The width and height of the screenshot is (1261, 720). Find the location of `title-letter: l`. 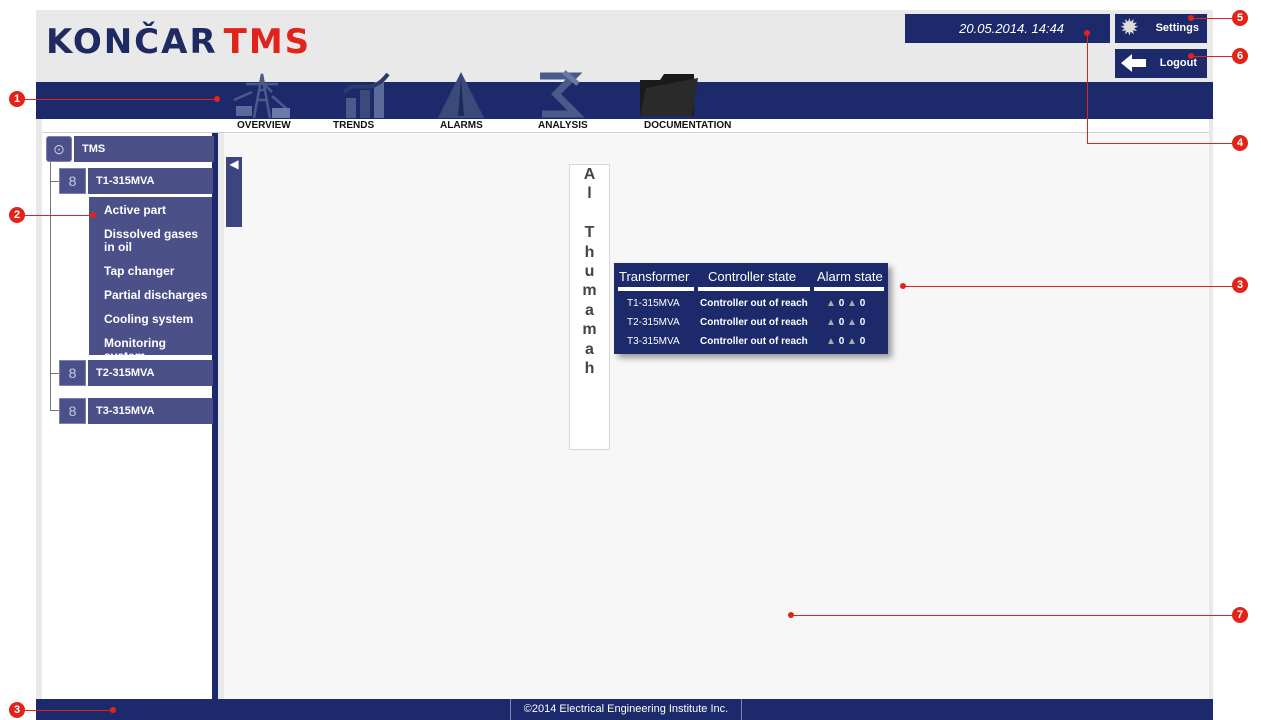

title-letter: l is located at coordinates (589, 194).